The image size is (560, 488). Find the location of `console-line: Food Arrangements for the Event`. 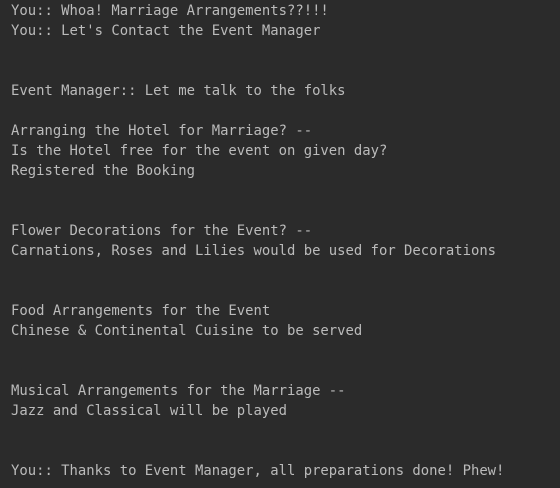

console-line: Food Arrangements for the Event is located at coordinates (141, 311).